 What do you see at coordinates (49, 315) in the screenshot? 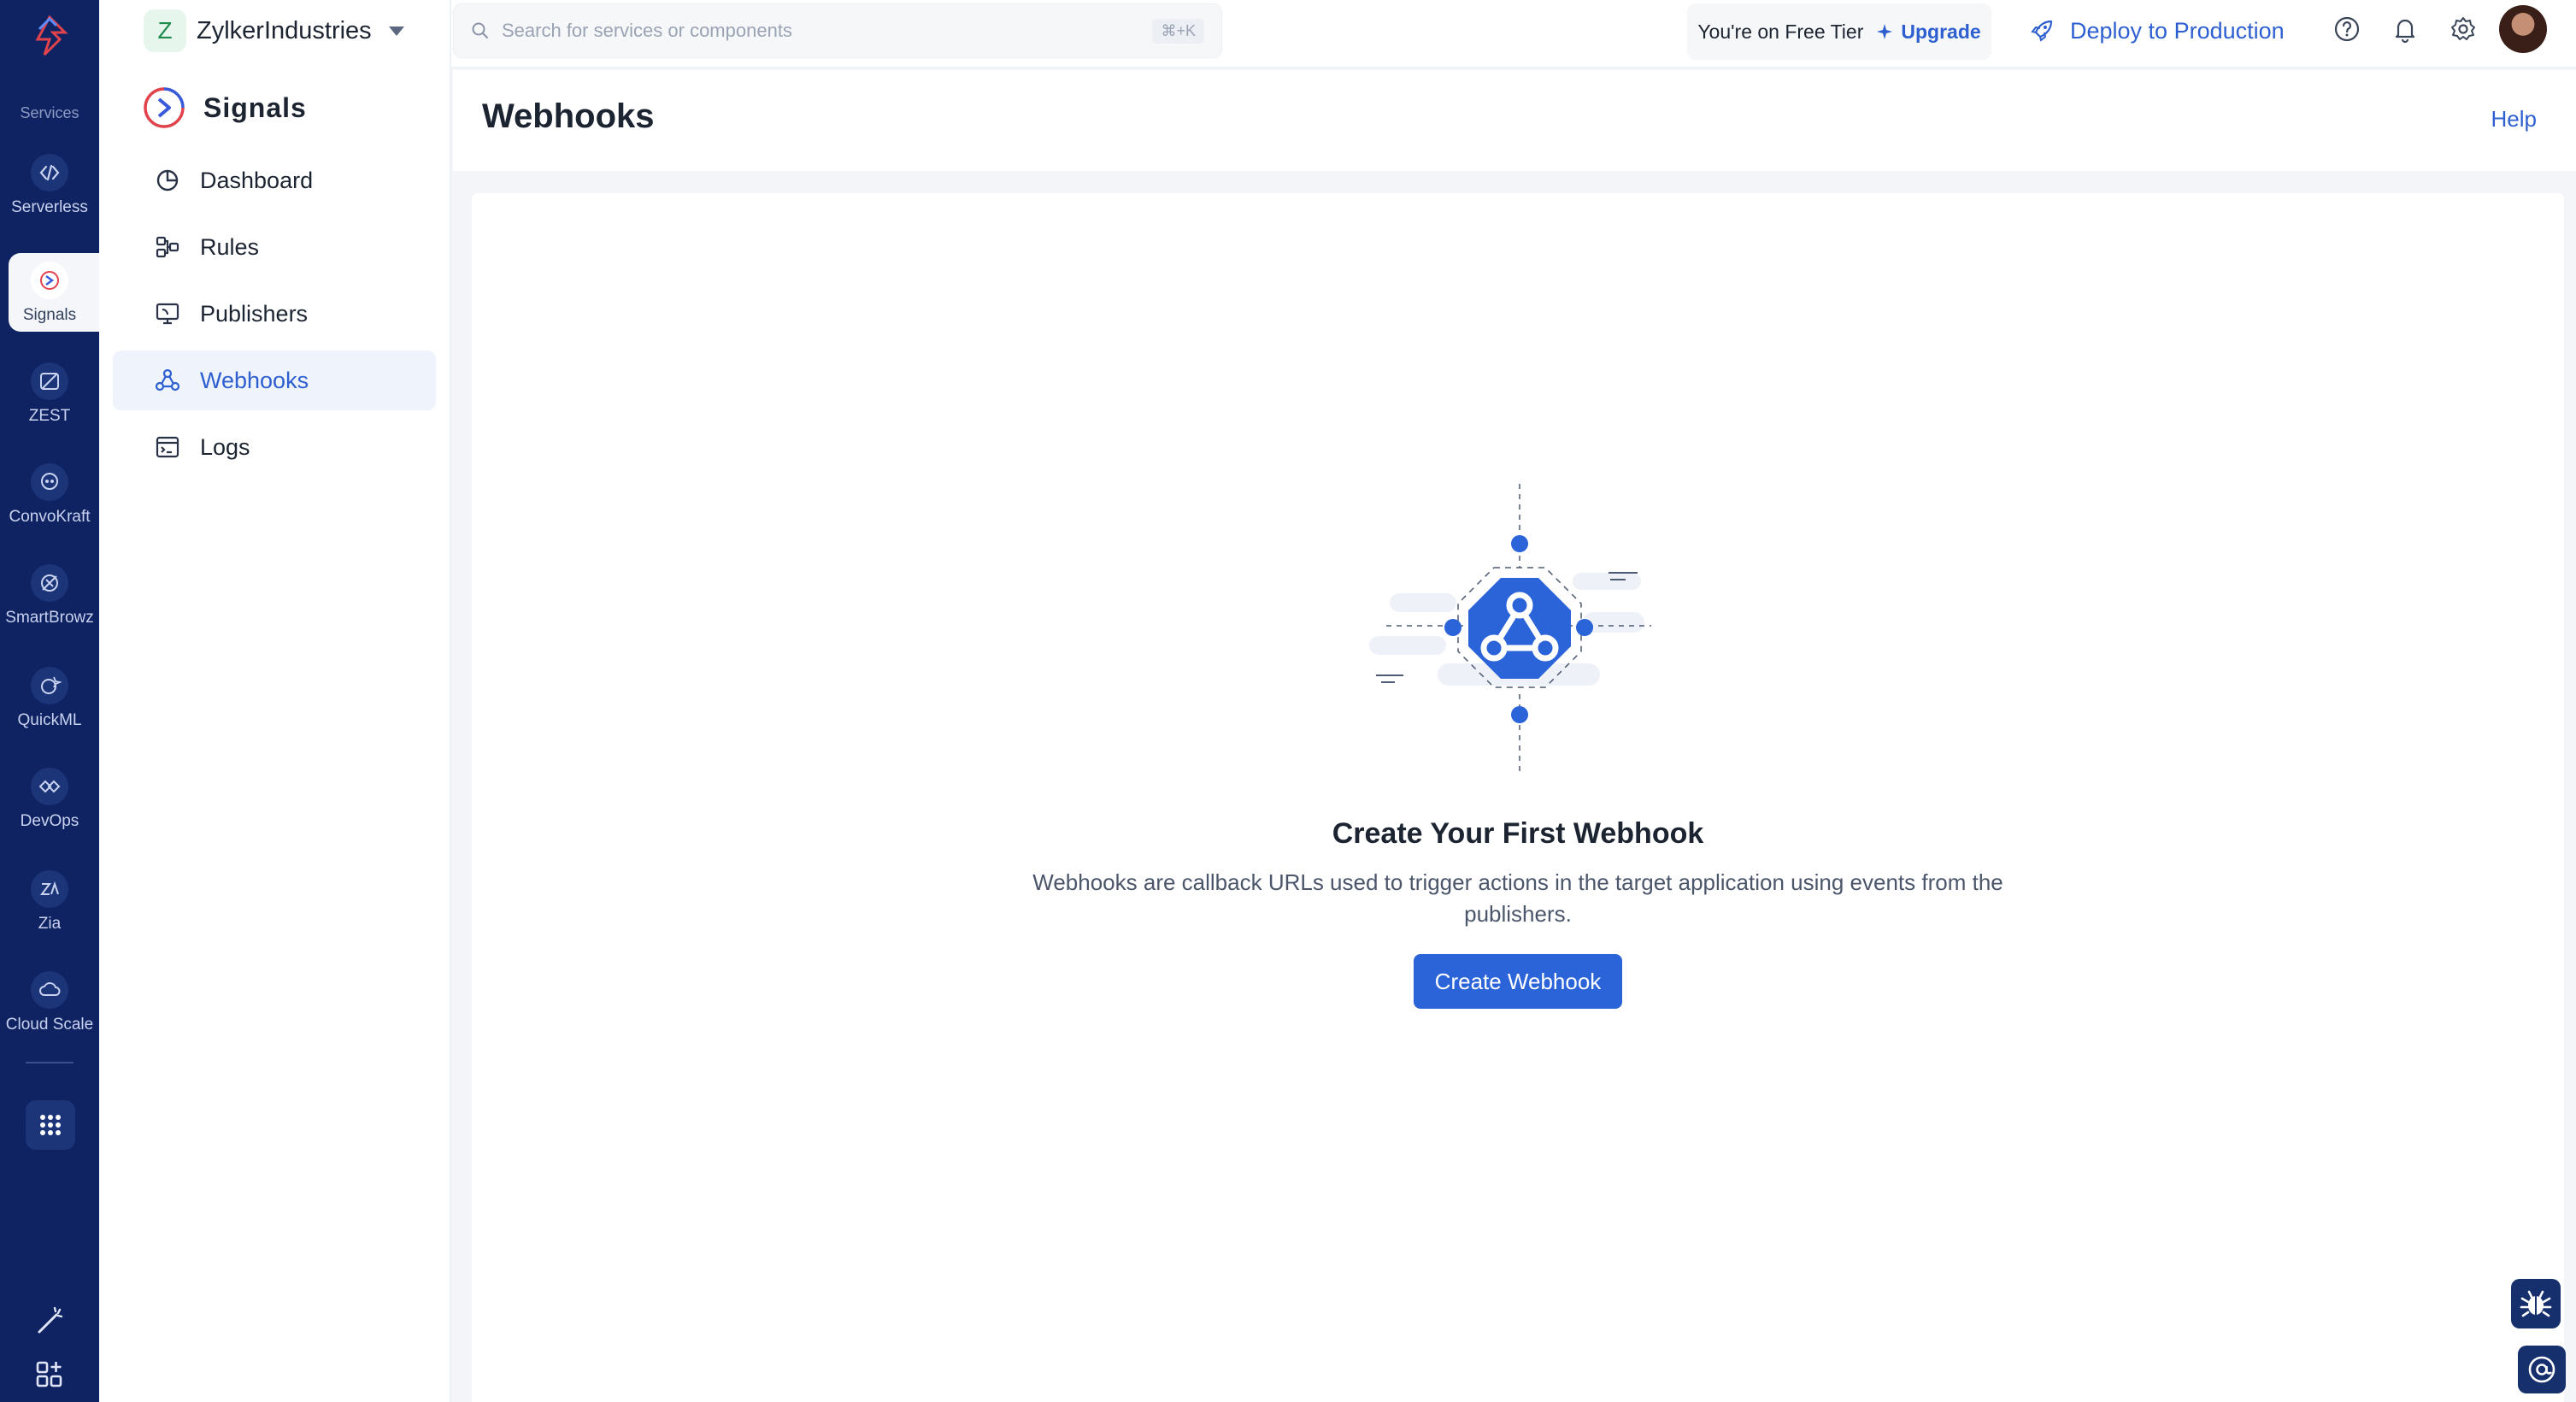
I see `rail-item-label: Signals` at bounding box center [49, 315].